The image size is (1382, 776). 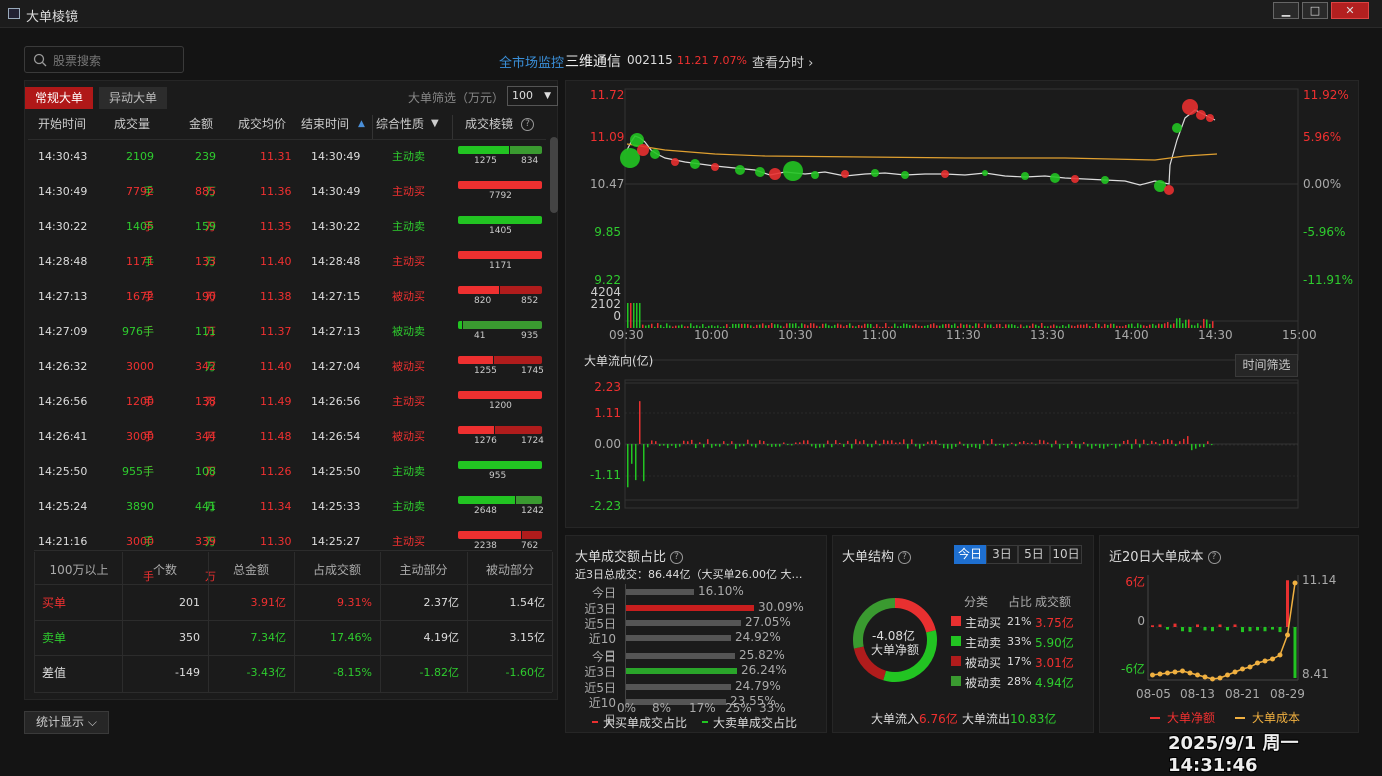 I want to click on col-avg-price: 成交均价, so click(x=262, y=127).